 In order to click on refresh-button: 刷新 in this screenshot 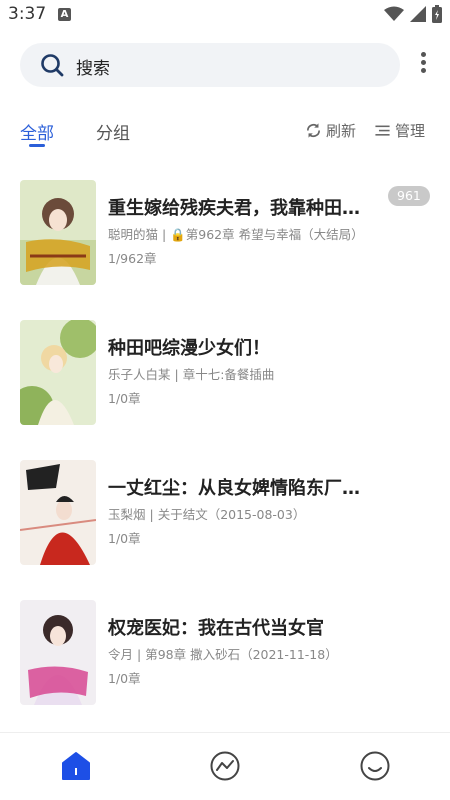, I will do `click(330, 130)`.